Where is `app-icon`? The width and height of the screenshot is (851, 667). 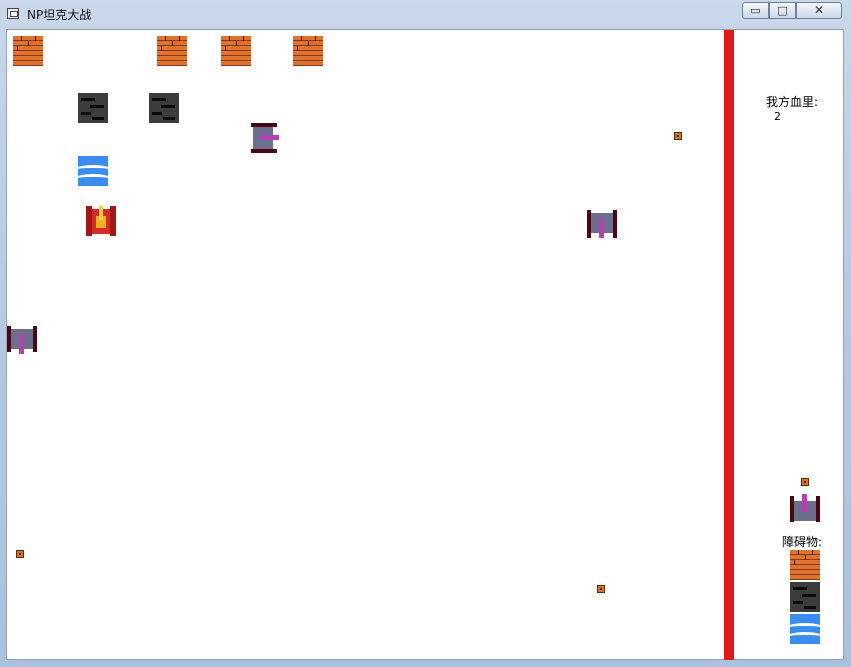 app-icon is located at coordinates (13, 13).